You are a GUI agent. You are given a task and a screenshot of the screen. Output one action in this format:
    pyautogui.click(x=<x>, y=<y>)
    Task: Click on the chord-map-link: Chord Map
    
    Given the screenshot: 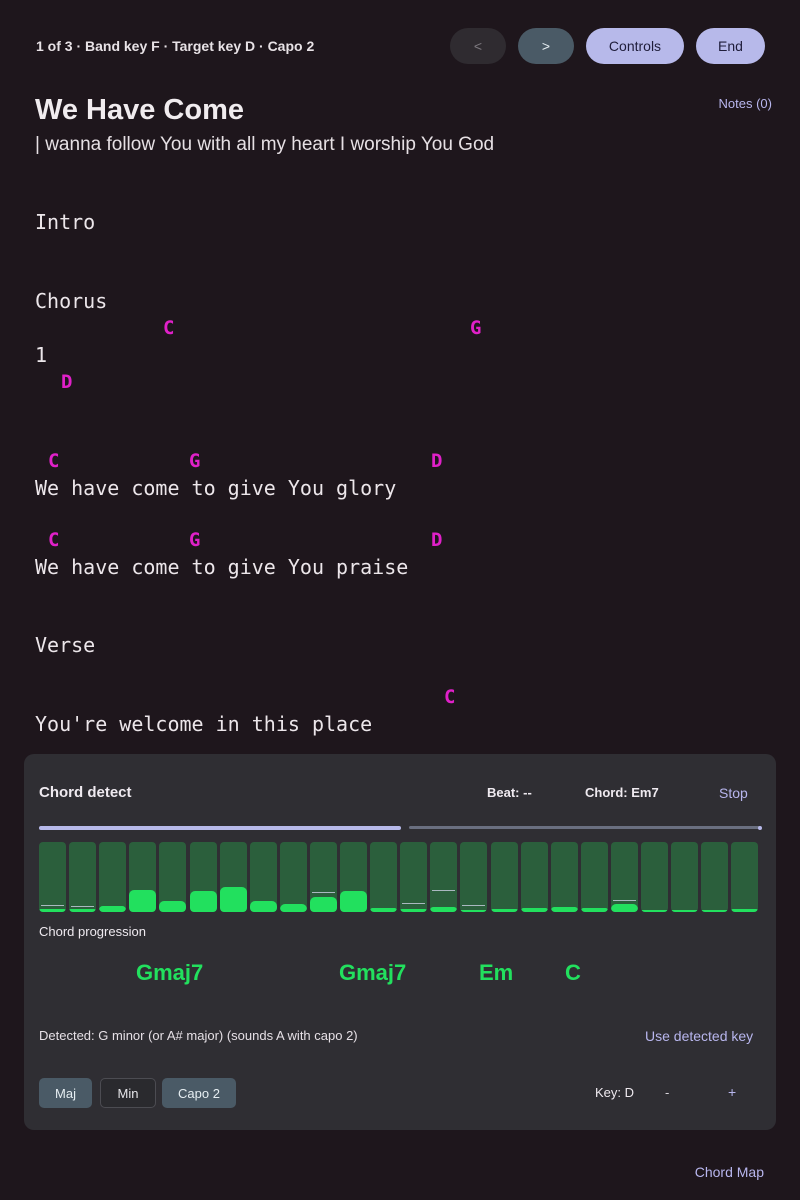 What is the action you would take?
    pyautogui.click(x=729, y=1172)
    